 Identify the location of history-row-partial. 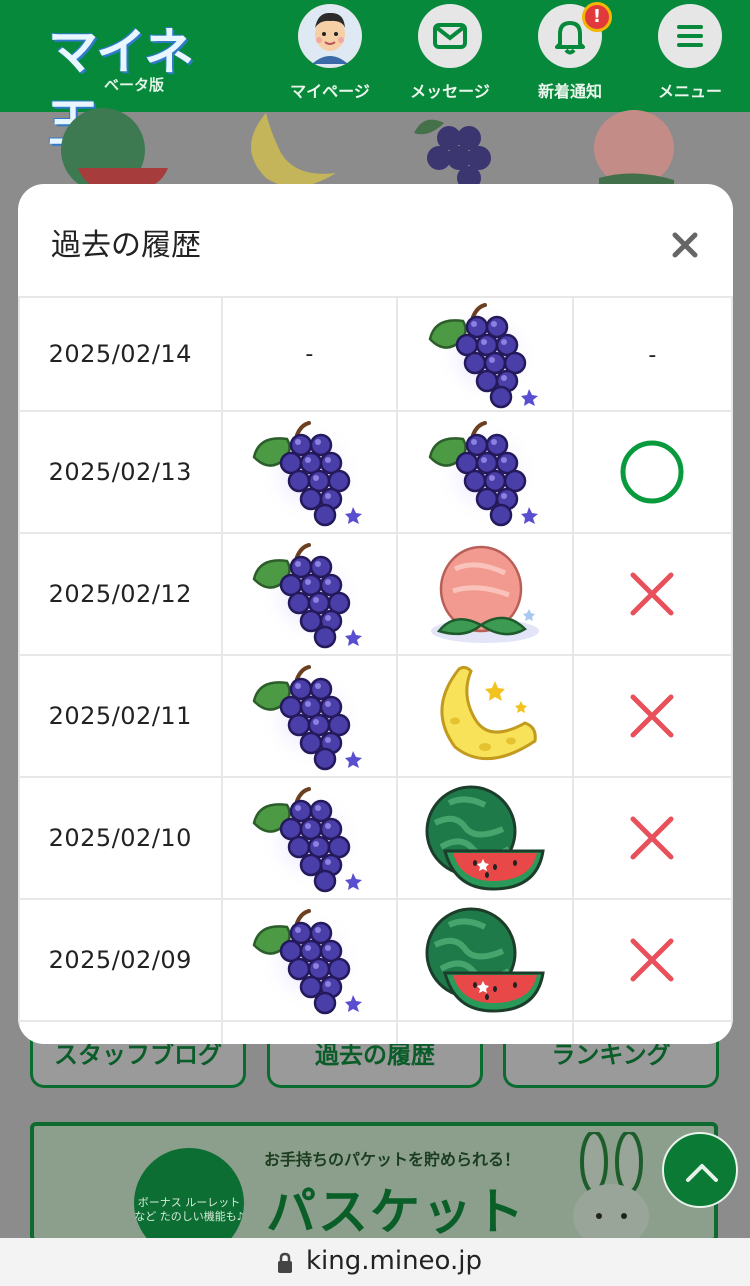
(375, 1032).